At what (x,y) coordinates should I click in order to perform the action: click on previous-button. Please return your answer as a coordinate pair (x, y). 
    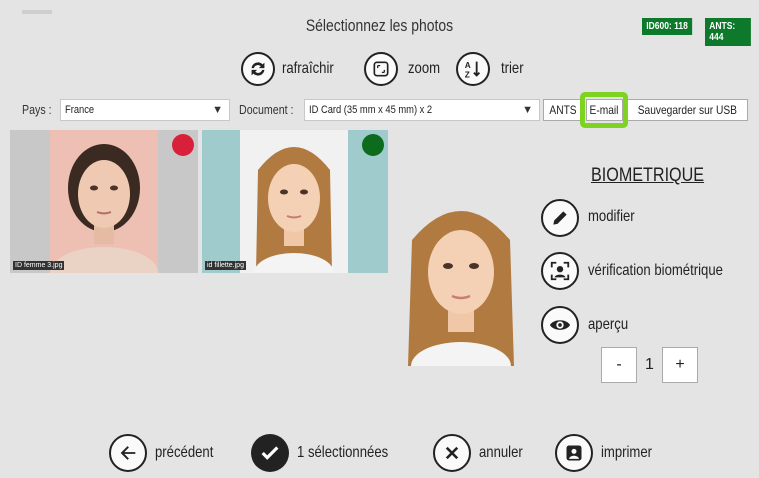
    Looking at the image, I should click on (128, 453).